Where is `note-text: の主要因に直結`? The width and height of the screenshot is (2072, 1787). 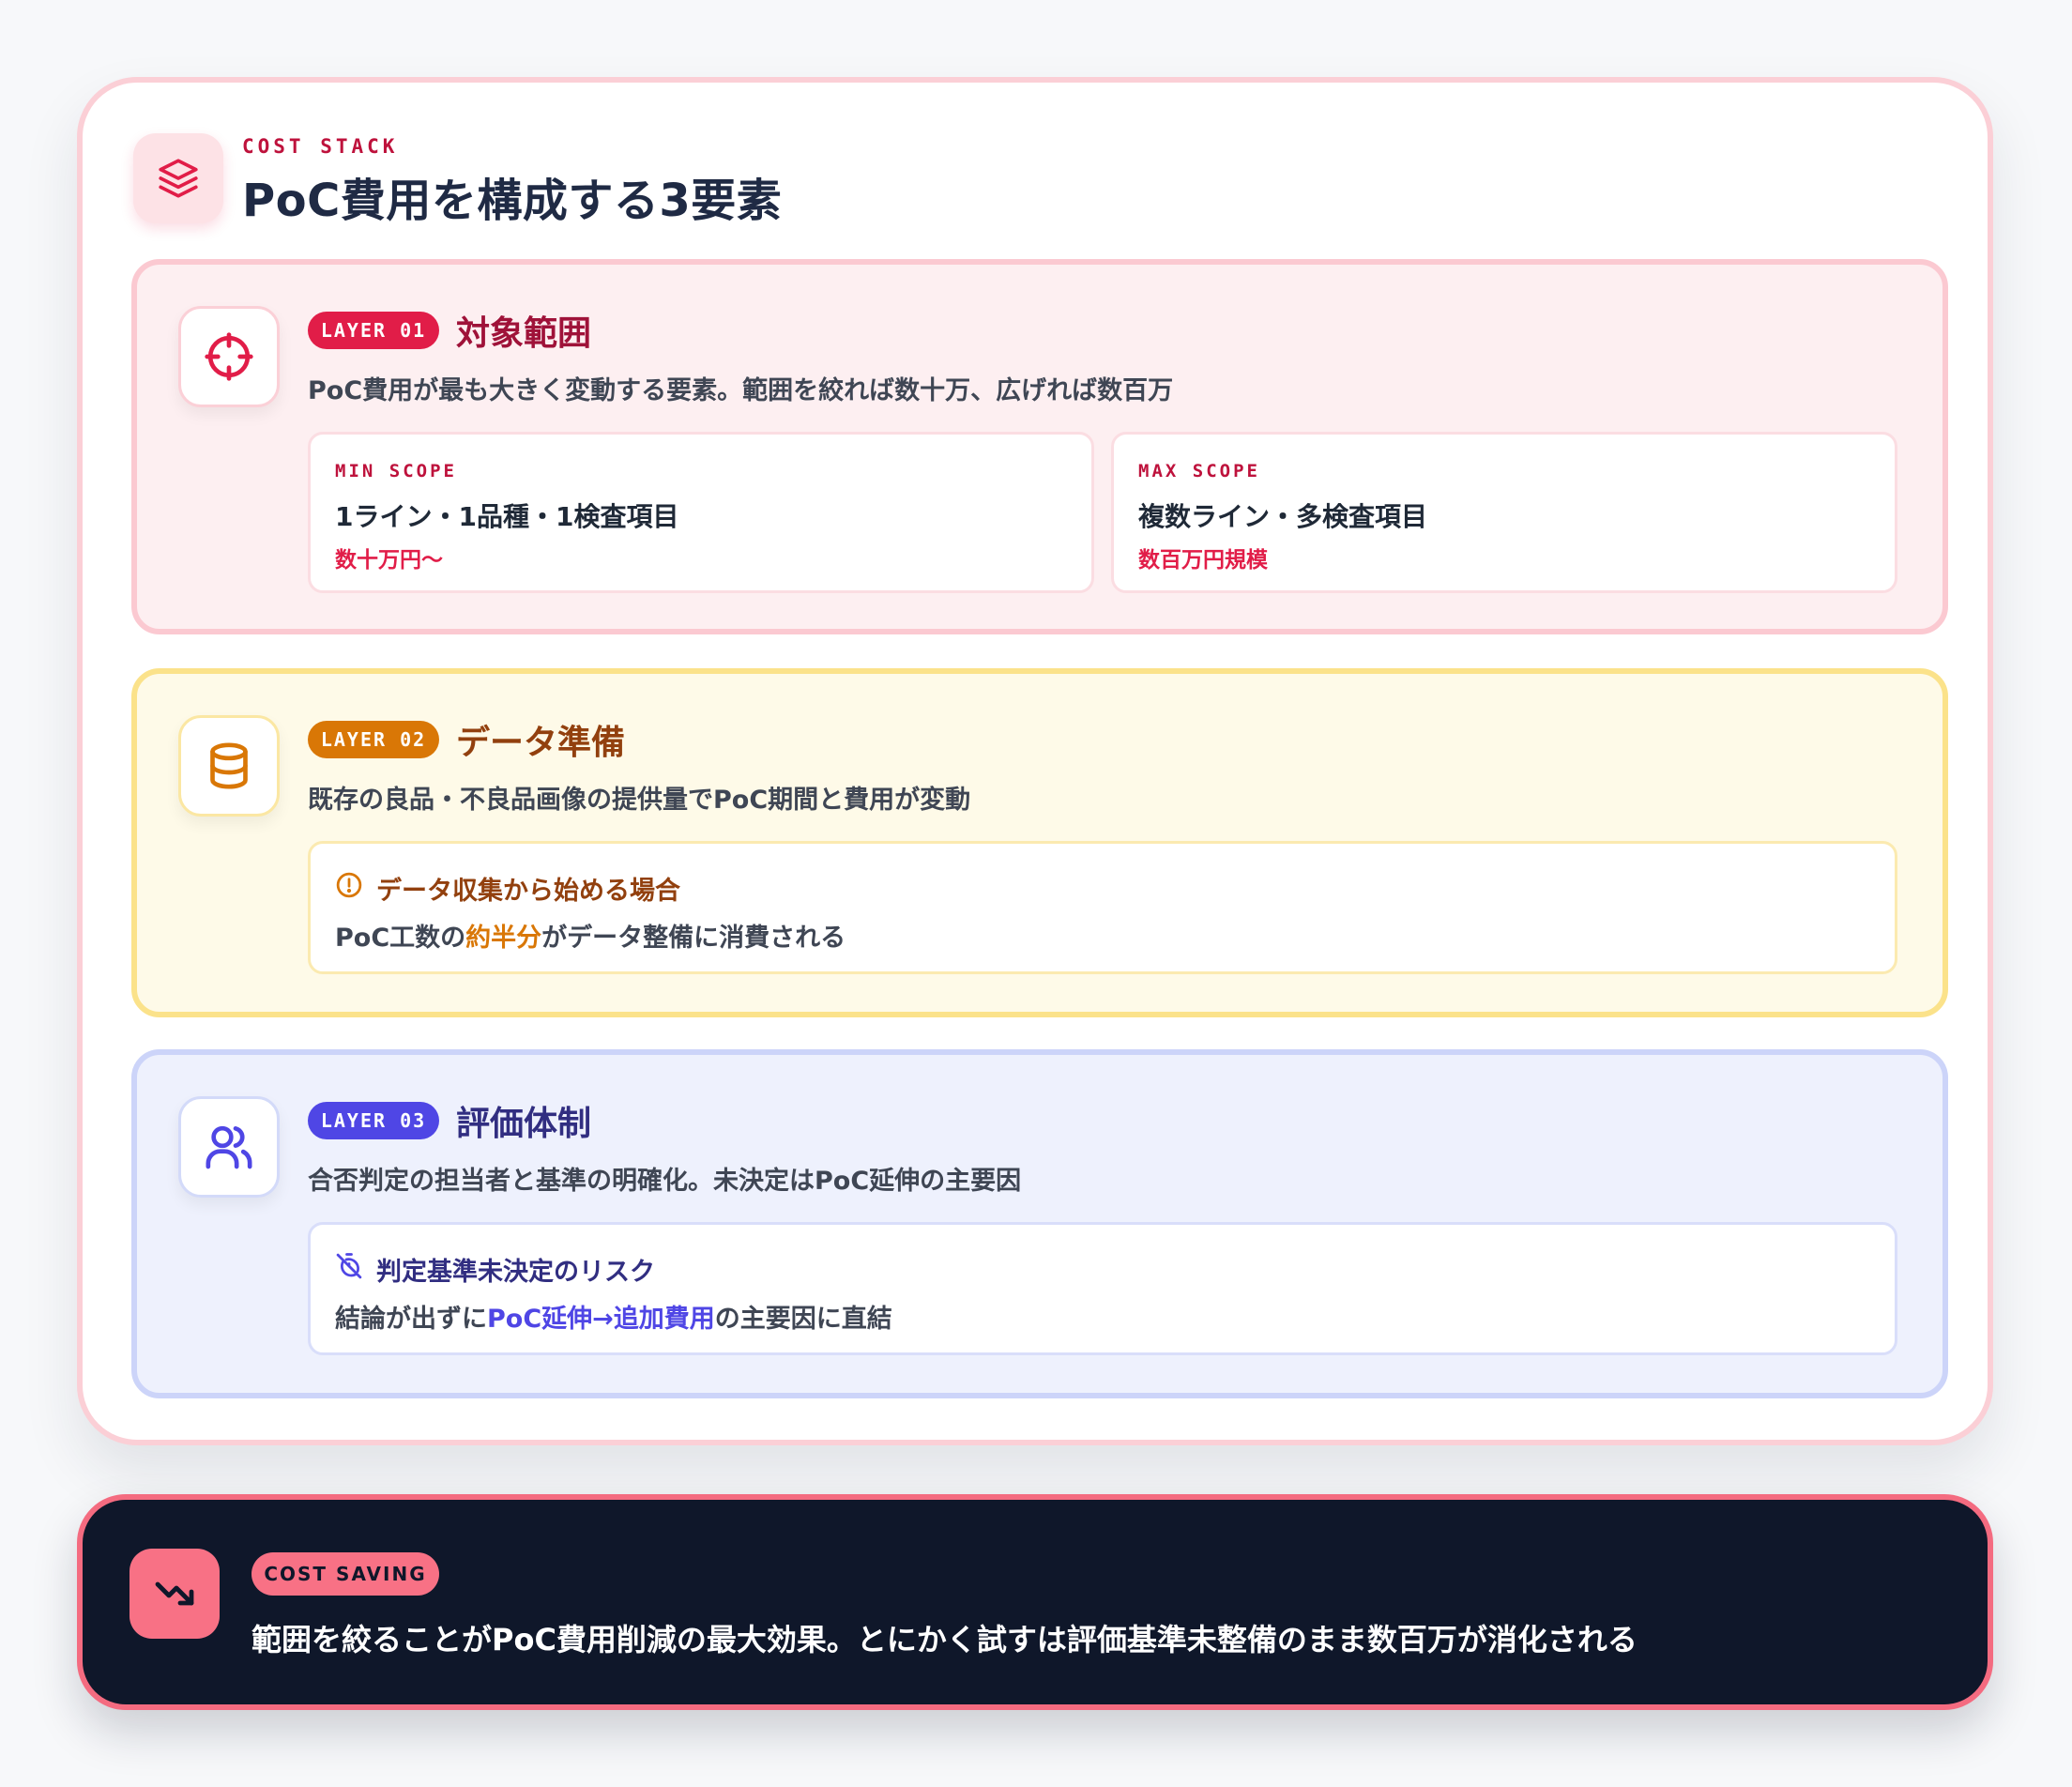
note-text: の主要因に直結 is located at coordinates (803, 1319).